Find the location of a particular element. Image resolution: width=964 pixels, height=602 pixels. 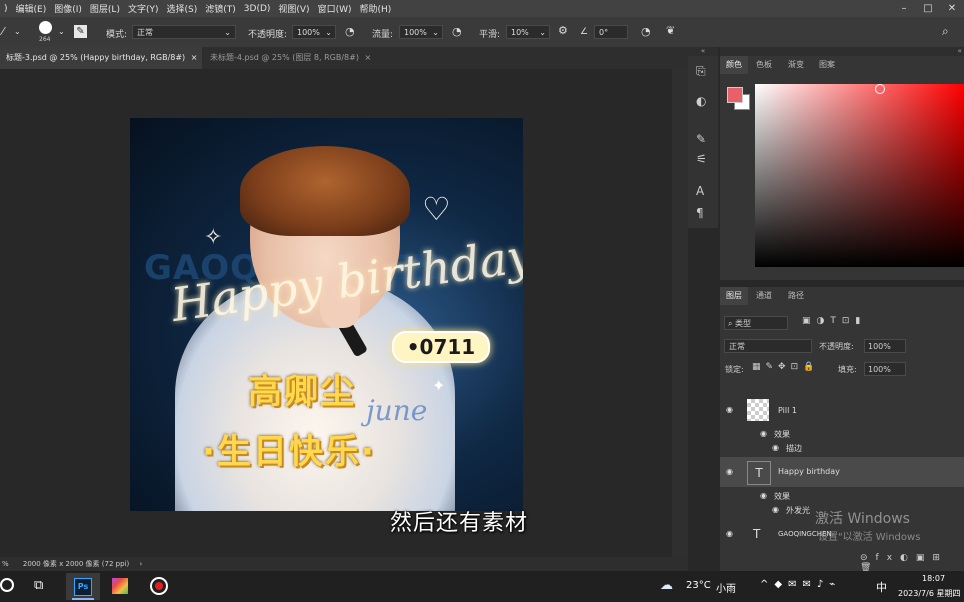

layer-row: ◉ Pill 1 is located at coordinates (842, 410).